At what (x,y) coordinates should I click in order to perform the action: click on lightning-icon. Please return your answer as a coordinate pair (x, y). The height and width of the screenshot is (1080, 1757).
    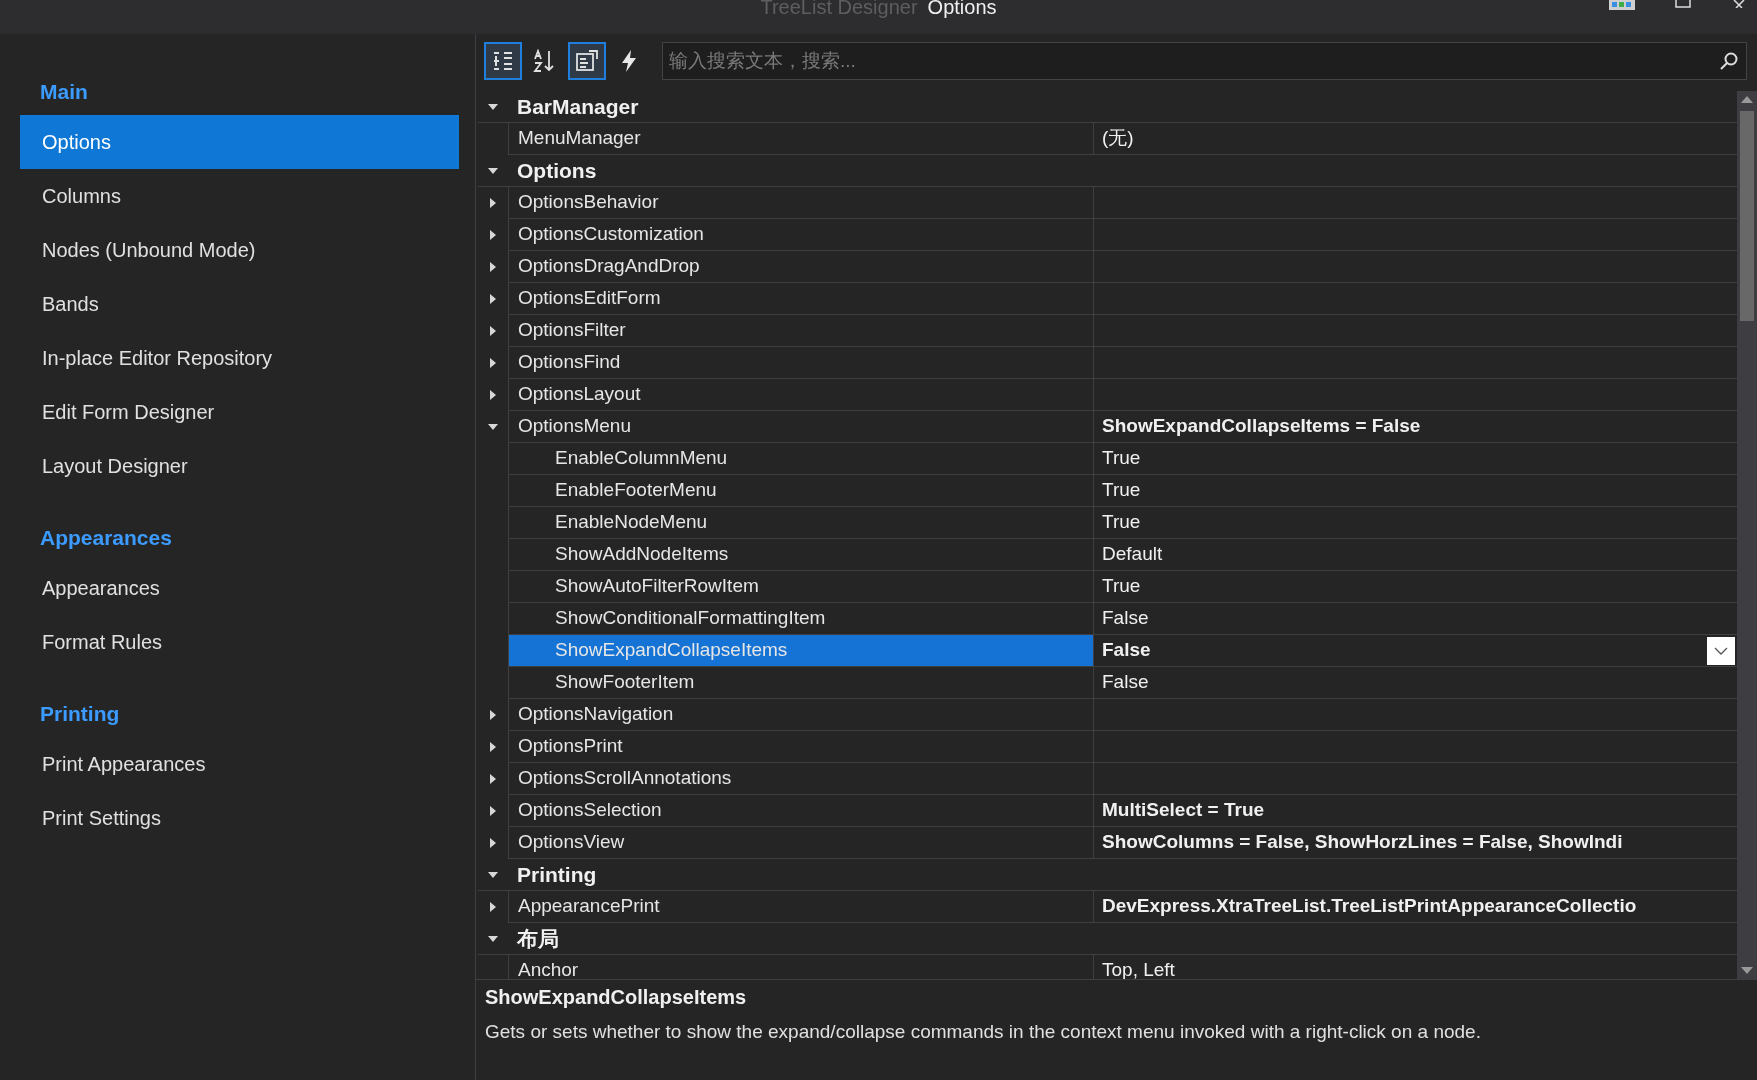
    Looking at the image, I should click on (629, 61).